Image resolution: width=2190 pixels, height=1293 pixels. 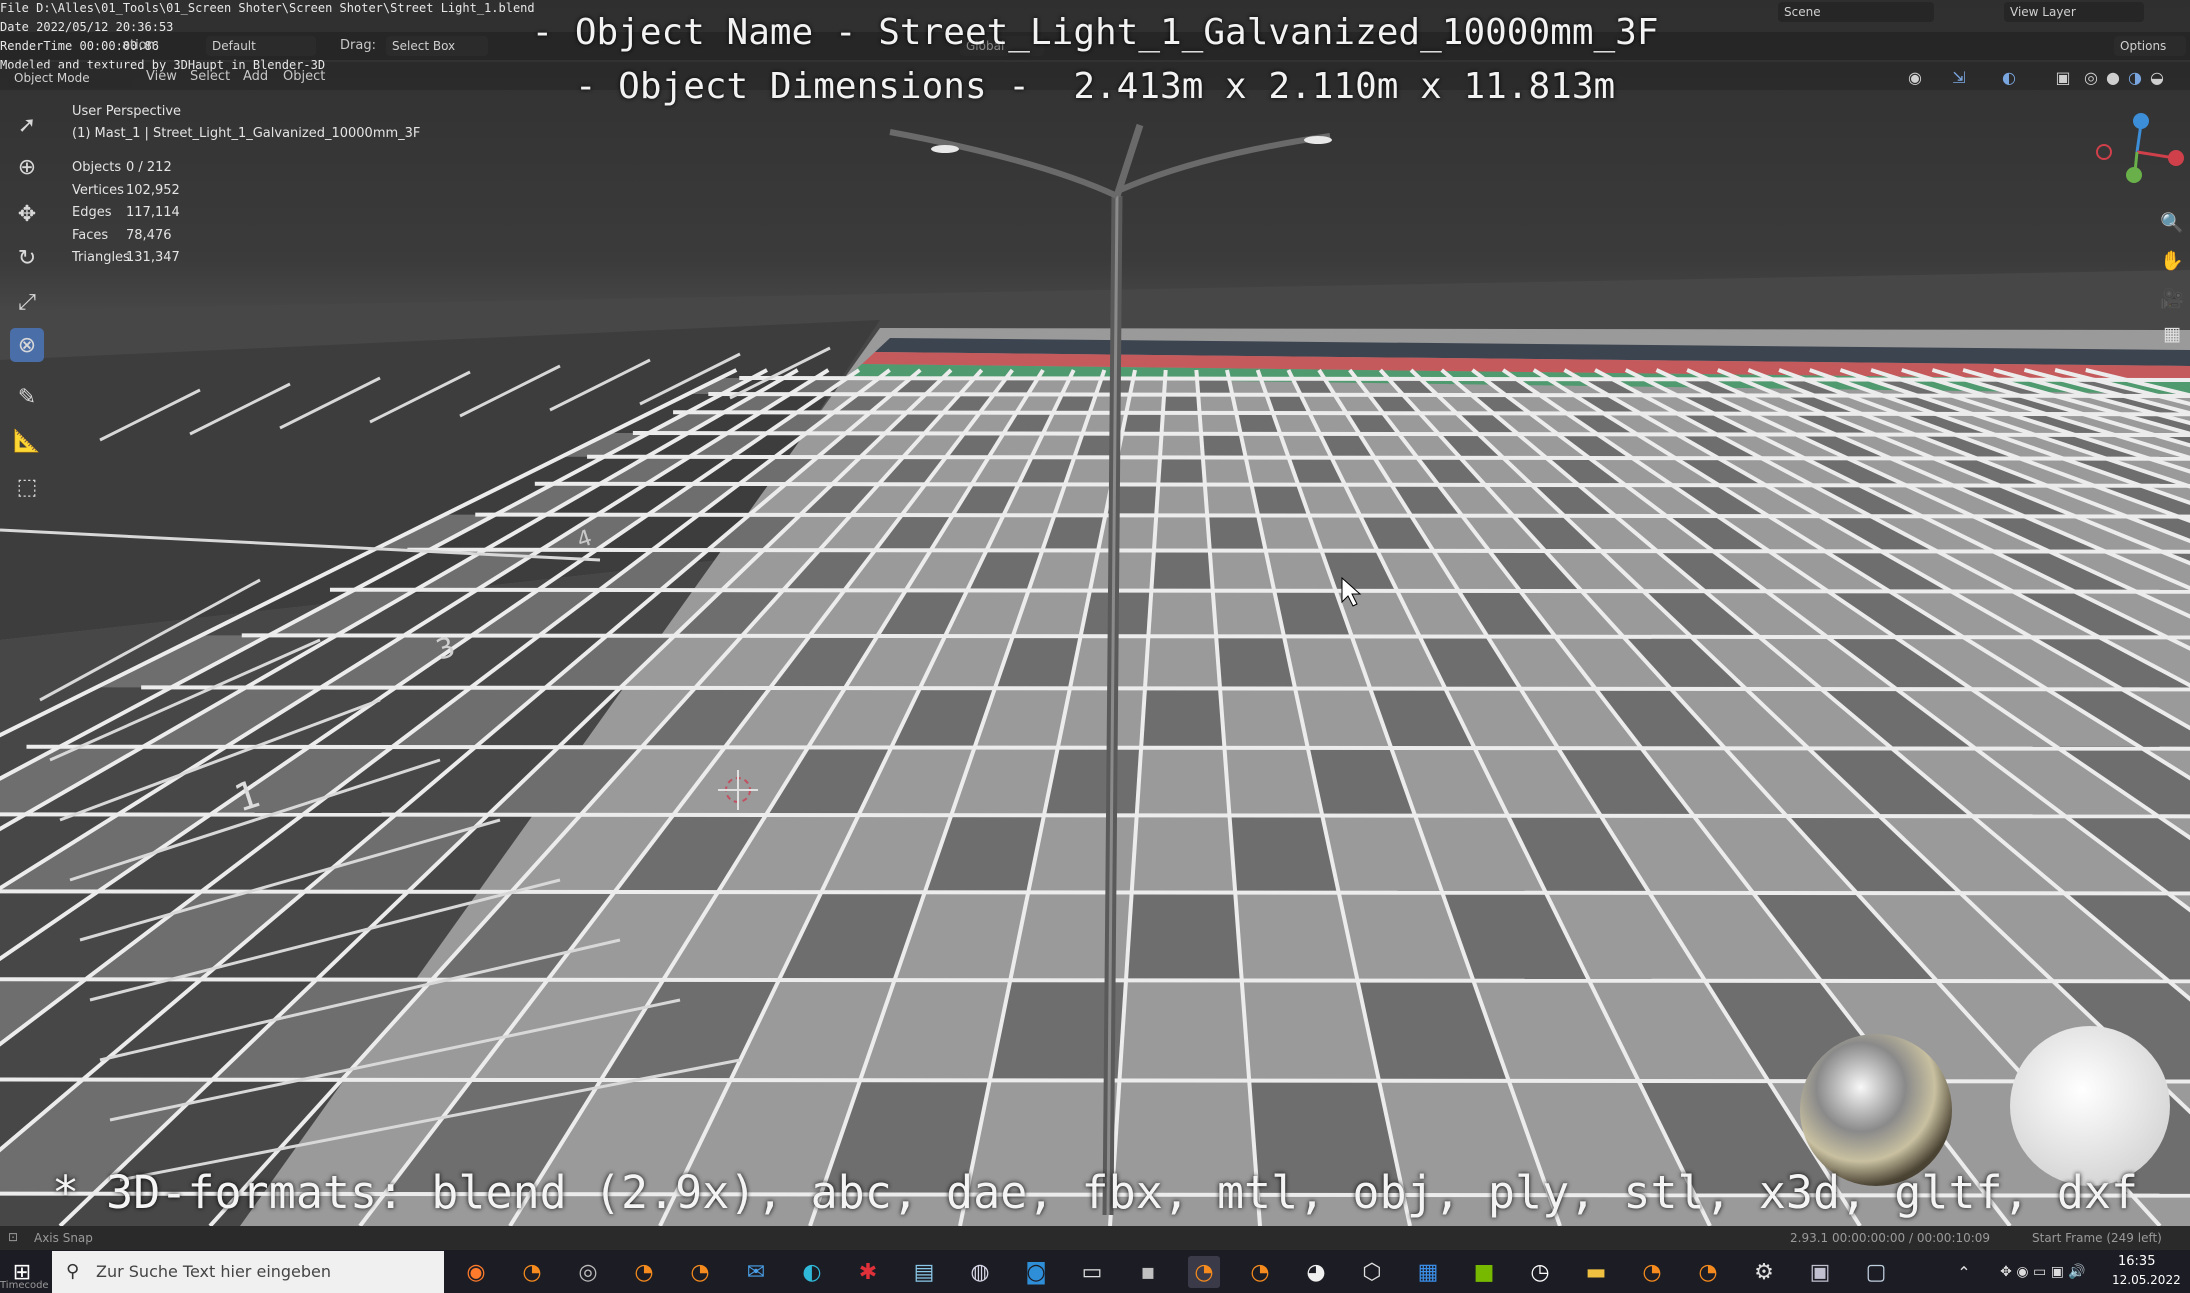 What do you see at coordinates (2172, 298) in the screenshot?
I see `camera-view-icon: 🎥` at bounding box center [2172, 298].